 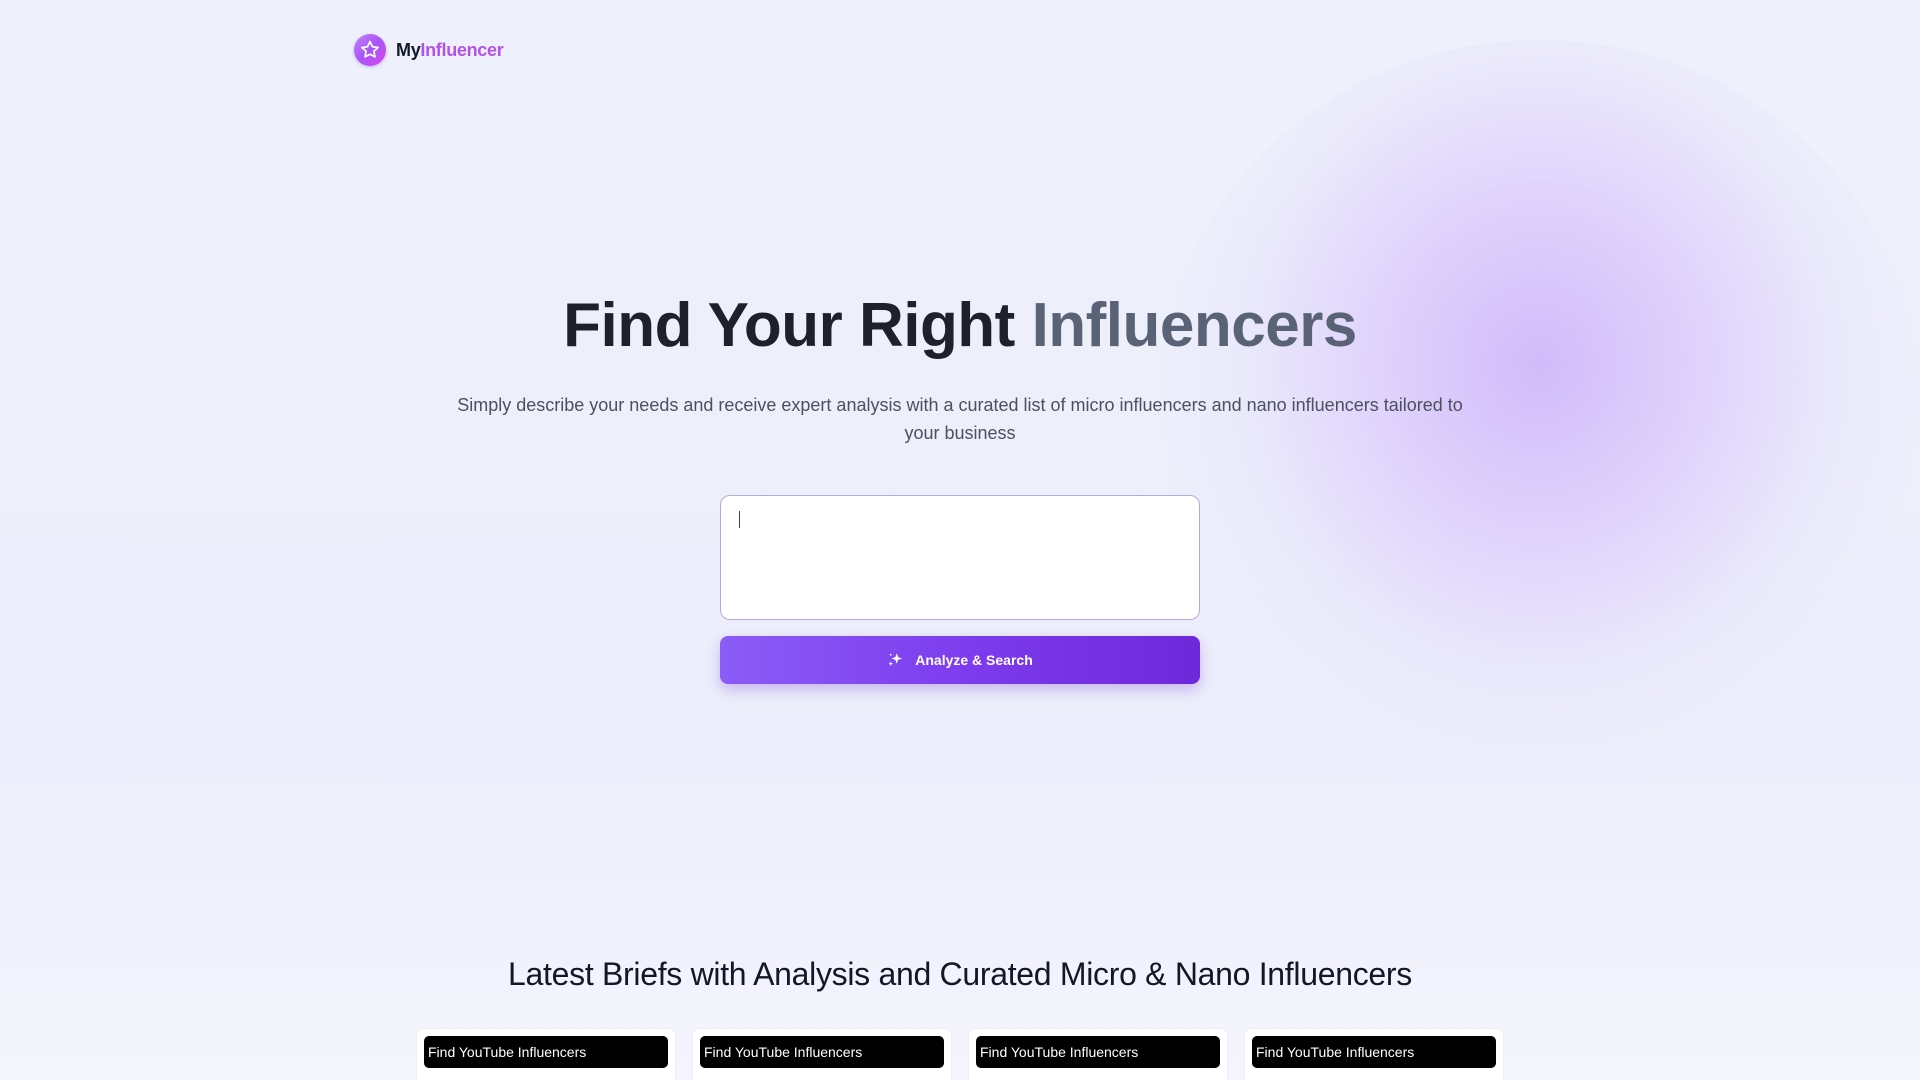 I want to click on analyze-search-label: Analyze & Search, so click(x=974, y=660).